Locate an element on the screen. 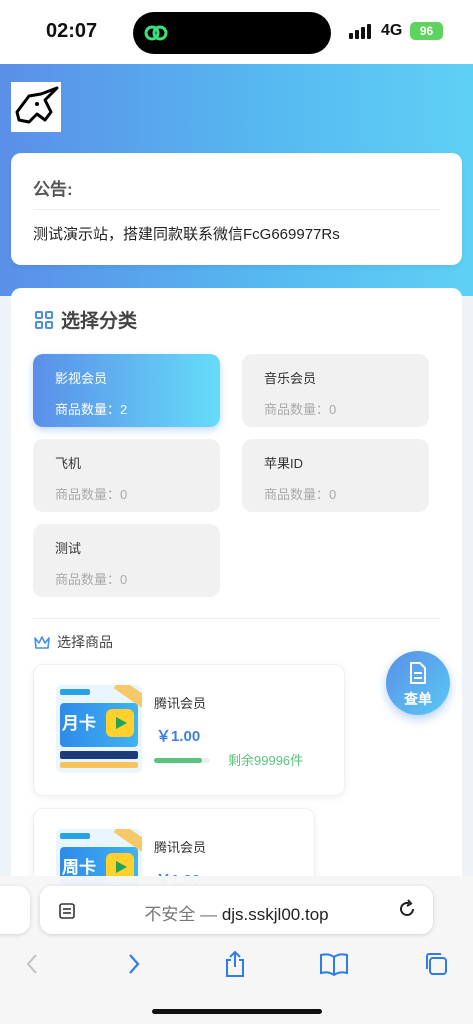 This screenshot has width=473, height=1024. share-button is located at coordinates (235, 964).